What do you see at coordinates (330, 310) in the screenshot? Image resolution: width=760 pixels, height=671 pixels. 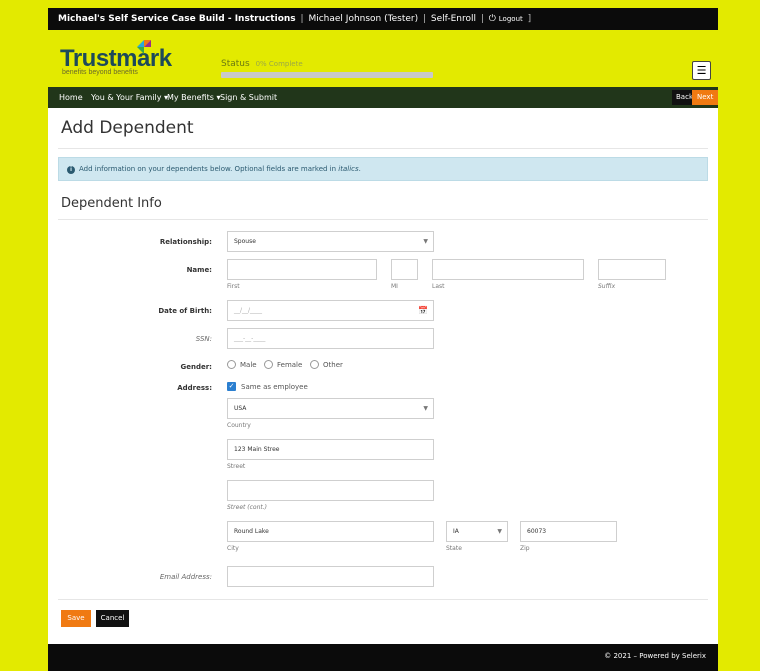 I see `dob-input: __/__/____ 📅` at bounding box center [330, 310].